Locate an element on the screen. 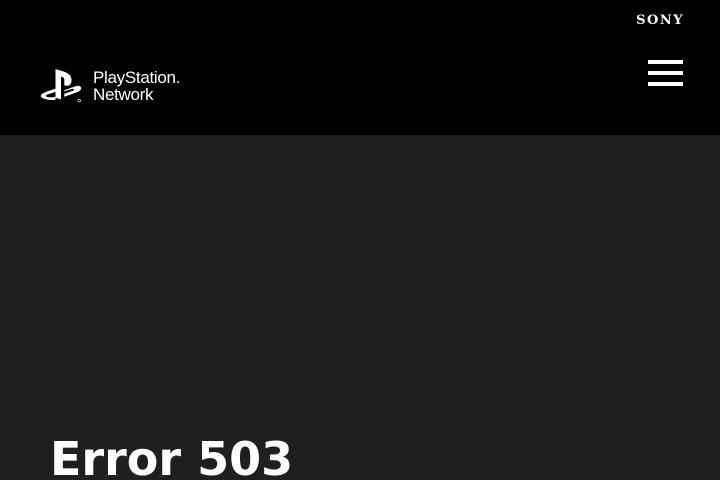  menu-bar-bottom is located at coordinates (665, 84).